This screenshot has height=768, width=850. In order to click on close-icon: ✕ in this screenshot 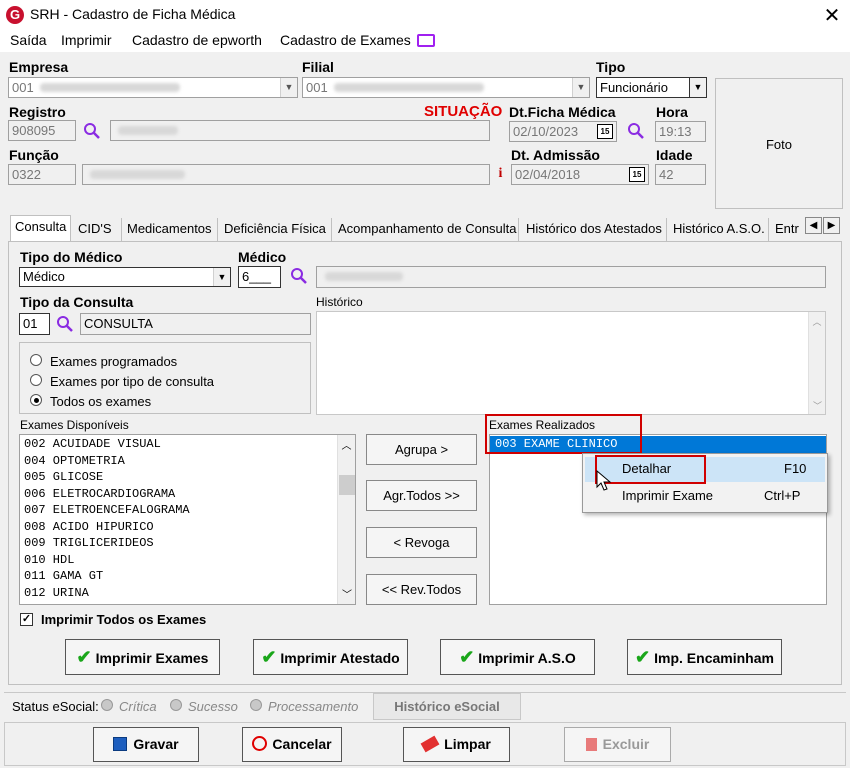, I will do `click(832, 15)`.